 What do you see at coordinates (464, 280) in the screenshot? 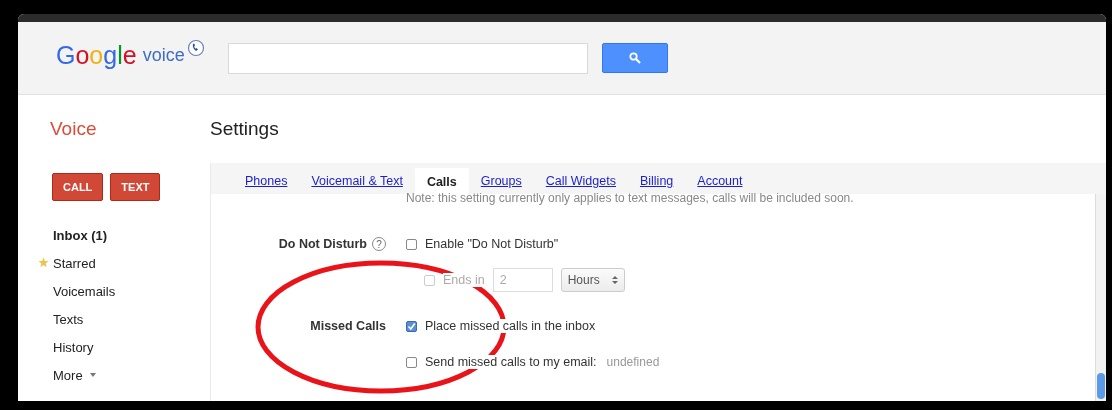
I see `option-label: Ends in` at bounding box center [464, 280].